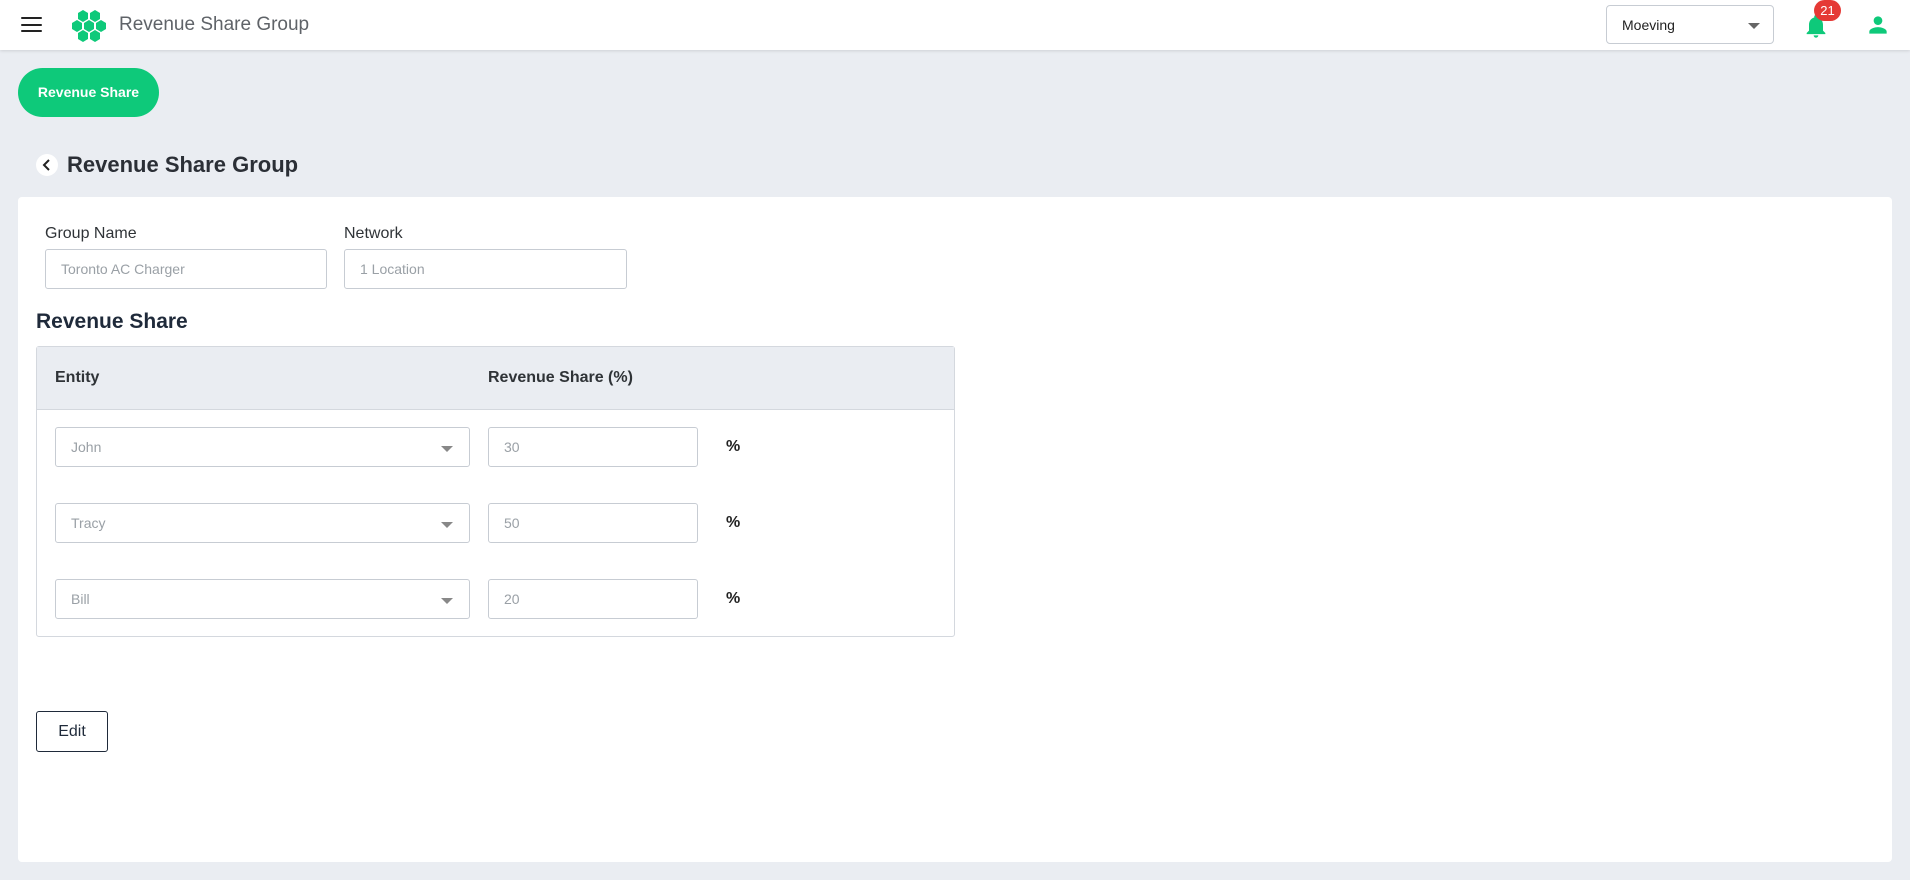 The image size is (1910, 880). Describe the element at coordinates (72, 731) in the screenshot. I see `edit-button: Edit` at that location.